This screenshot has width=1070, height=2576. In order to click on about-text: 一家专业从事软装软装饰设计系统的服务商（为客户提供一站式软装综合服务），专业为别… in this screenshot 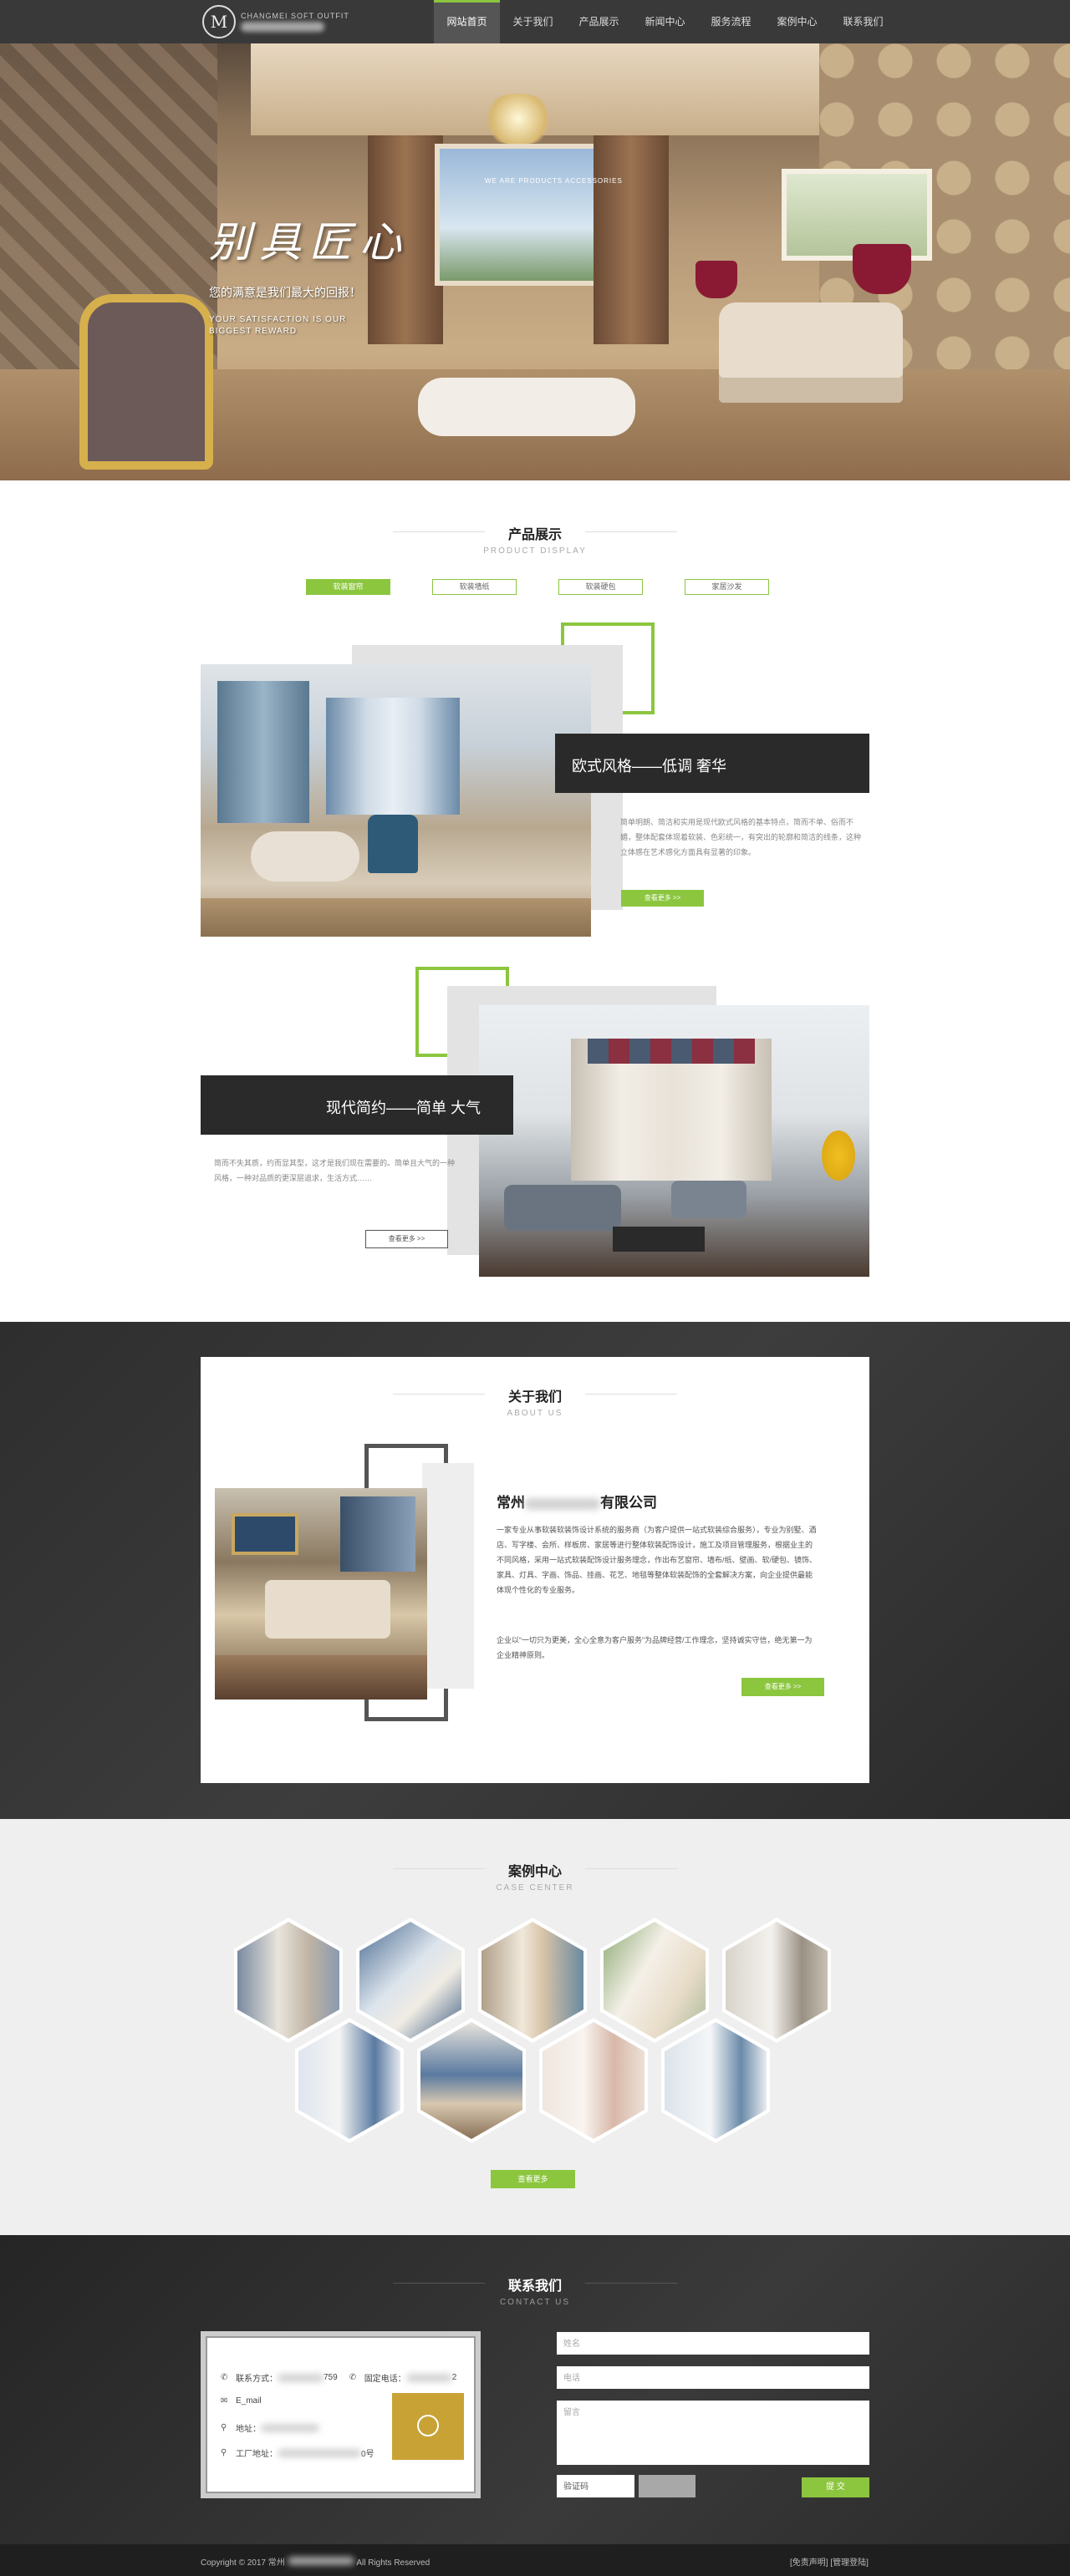, I will do `click(657, 1560)`.